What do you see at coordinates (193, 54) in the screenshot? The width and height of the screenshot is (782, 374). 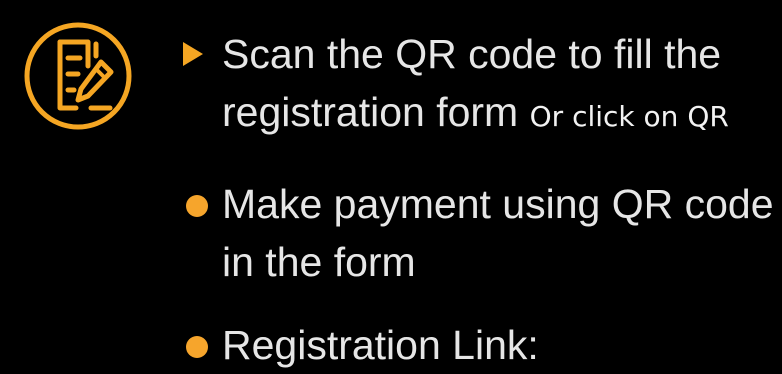 I see `arrow-bullet-icon` at bounding box center [193, 54].